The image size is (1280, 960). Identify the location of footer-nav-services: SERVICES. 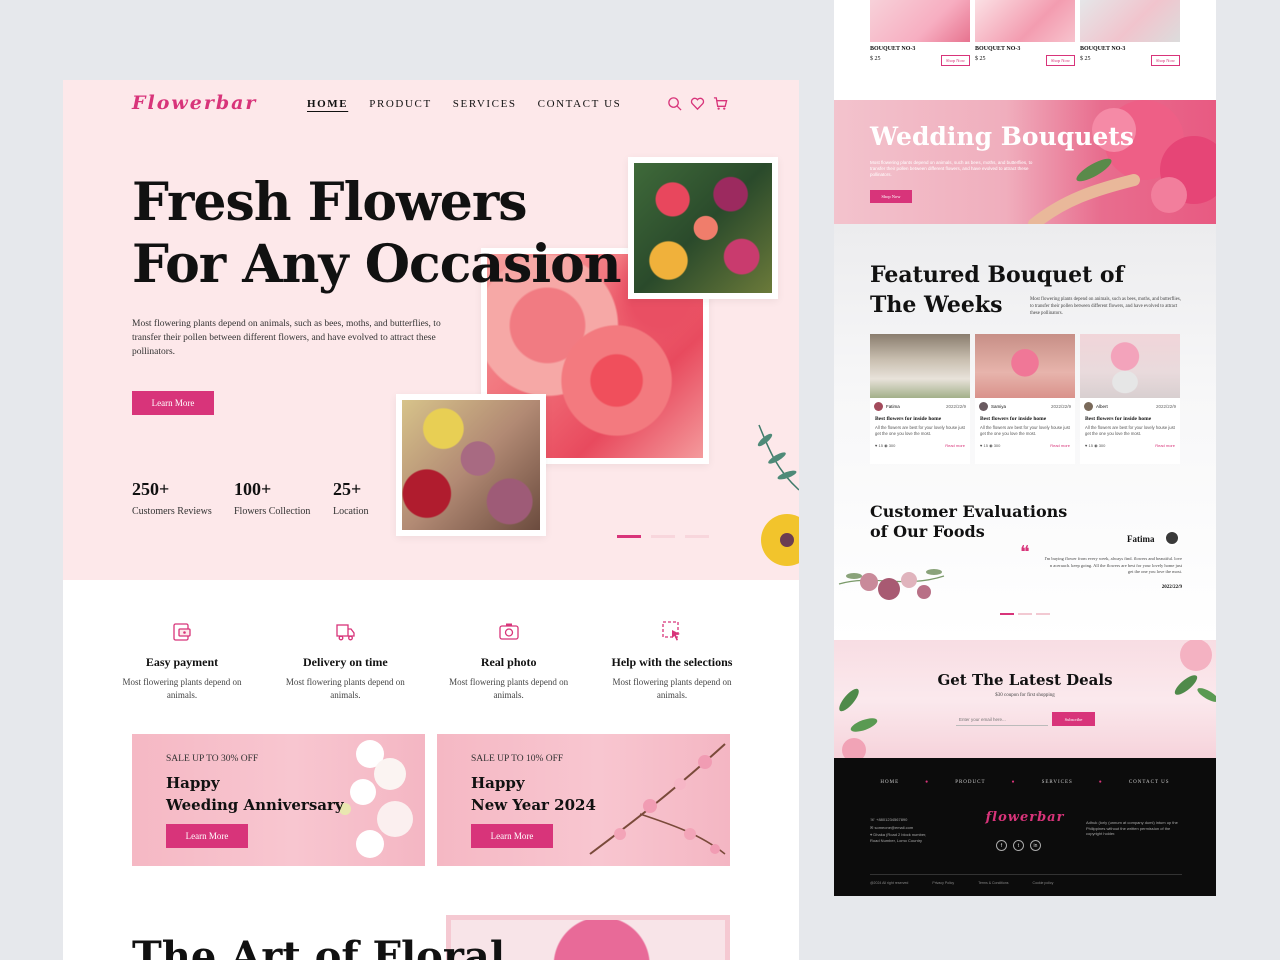
(1057, 782).